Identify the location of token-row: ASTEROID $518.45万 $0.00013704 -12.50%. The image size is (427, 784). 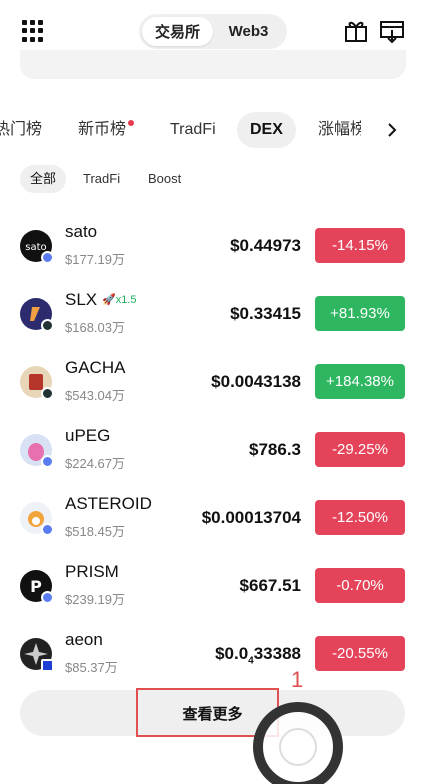
(213, 520).